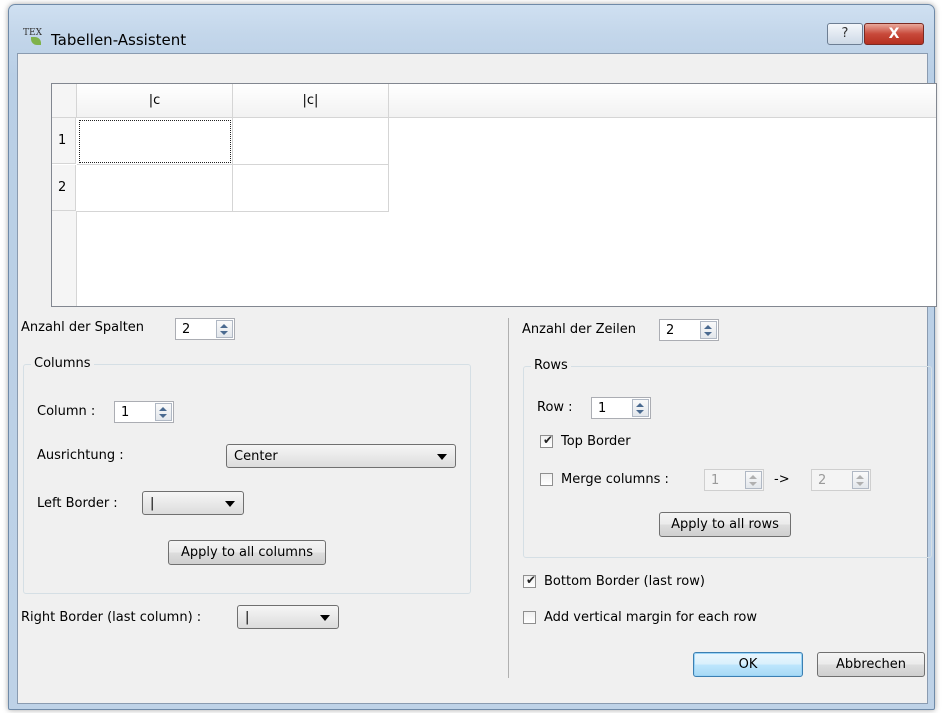 The width and height of the screenshot is (942, 713). I want to click on row-header-filler, so click(64, 258).